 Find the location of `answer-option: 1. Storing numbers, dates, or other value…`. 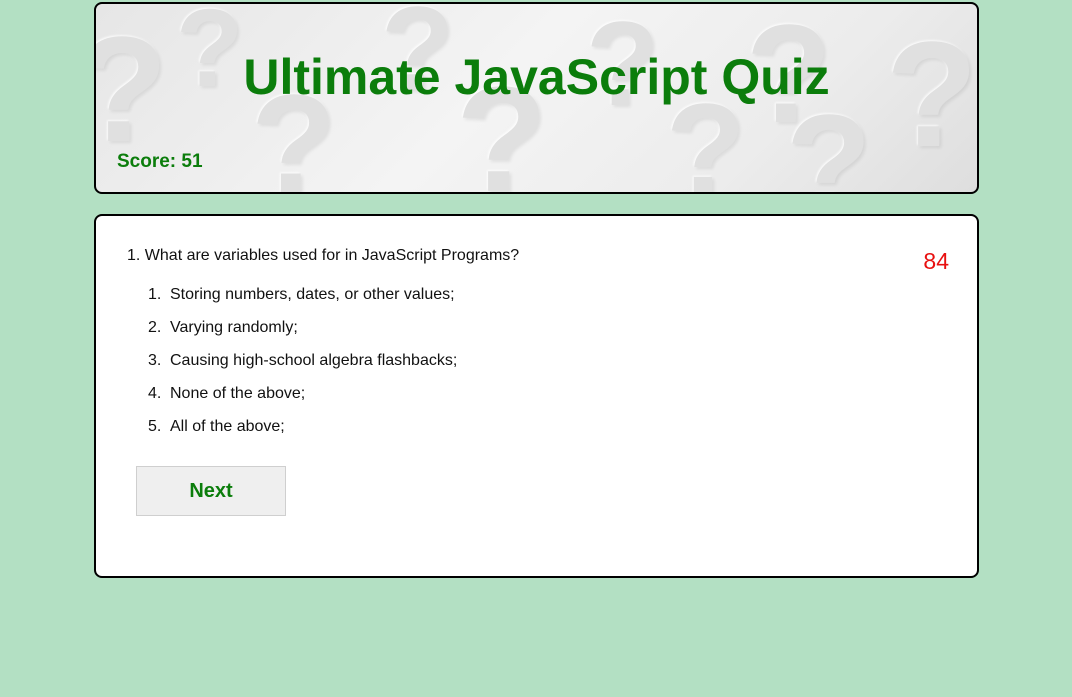

answer-option: 1. Storing numbers, dates, or other value… is located at coordinates (302, 302).